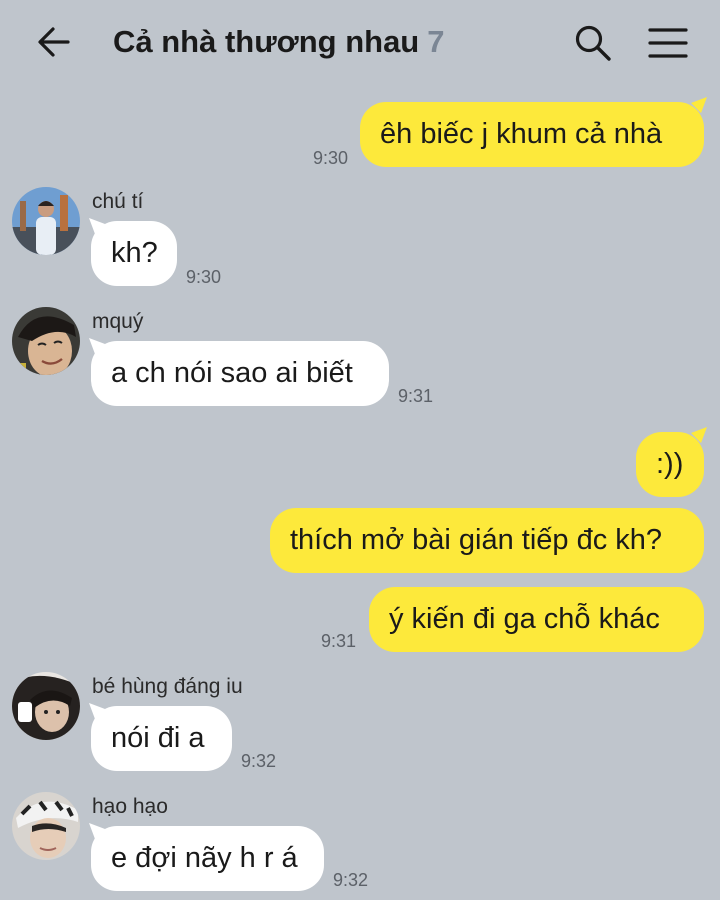 The image size is (720, 900). What do you see at coordinates (130, 806) in the screenshot?
I see `sender-name: hạo hạo` at bounding box center [130, 806].